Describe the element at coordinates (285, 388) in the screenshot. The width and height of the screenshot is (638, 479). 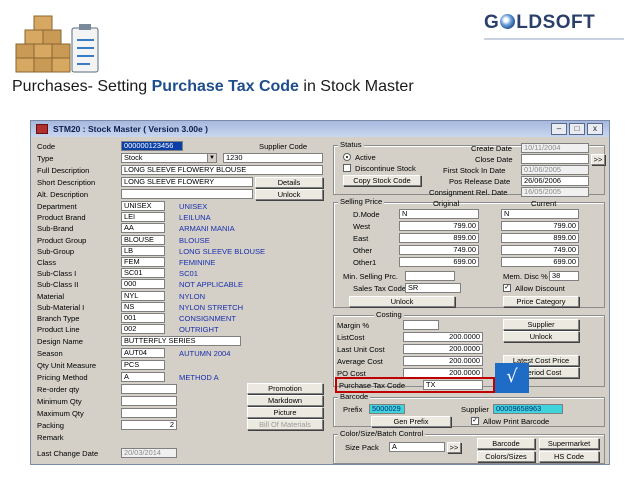
I see `promotion-button: Promotion` at that location.